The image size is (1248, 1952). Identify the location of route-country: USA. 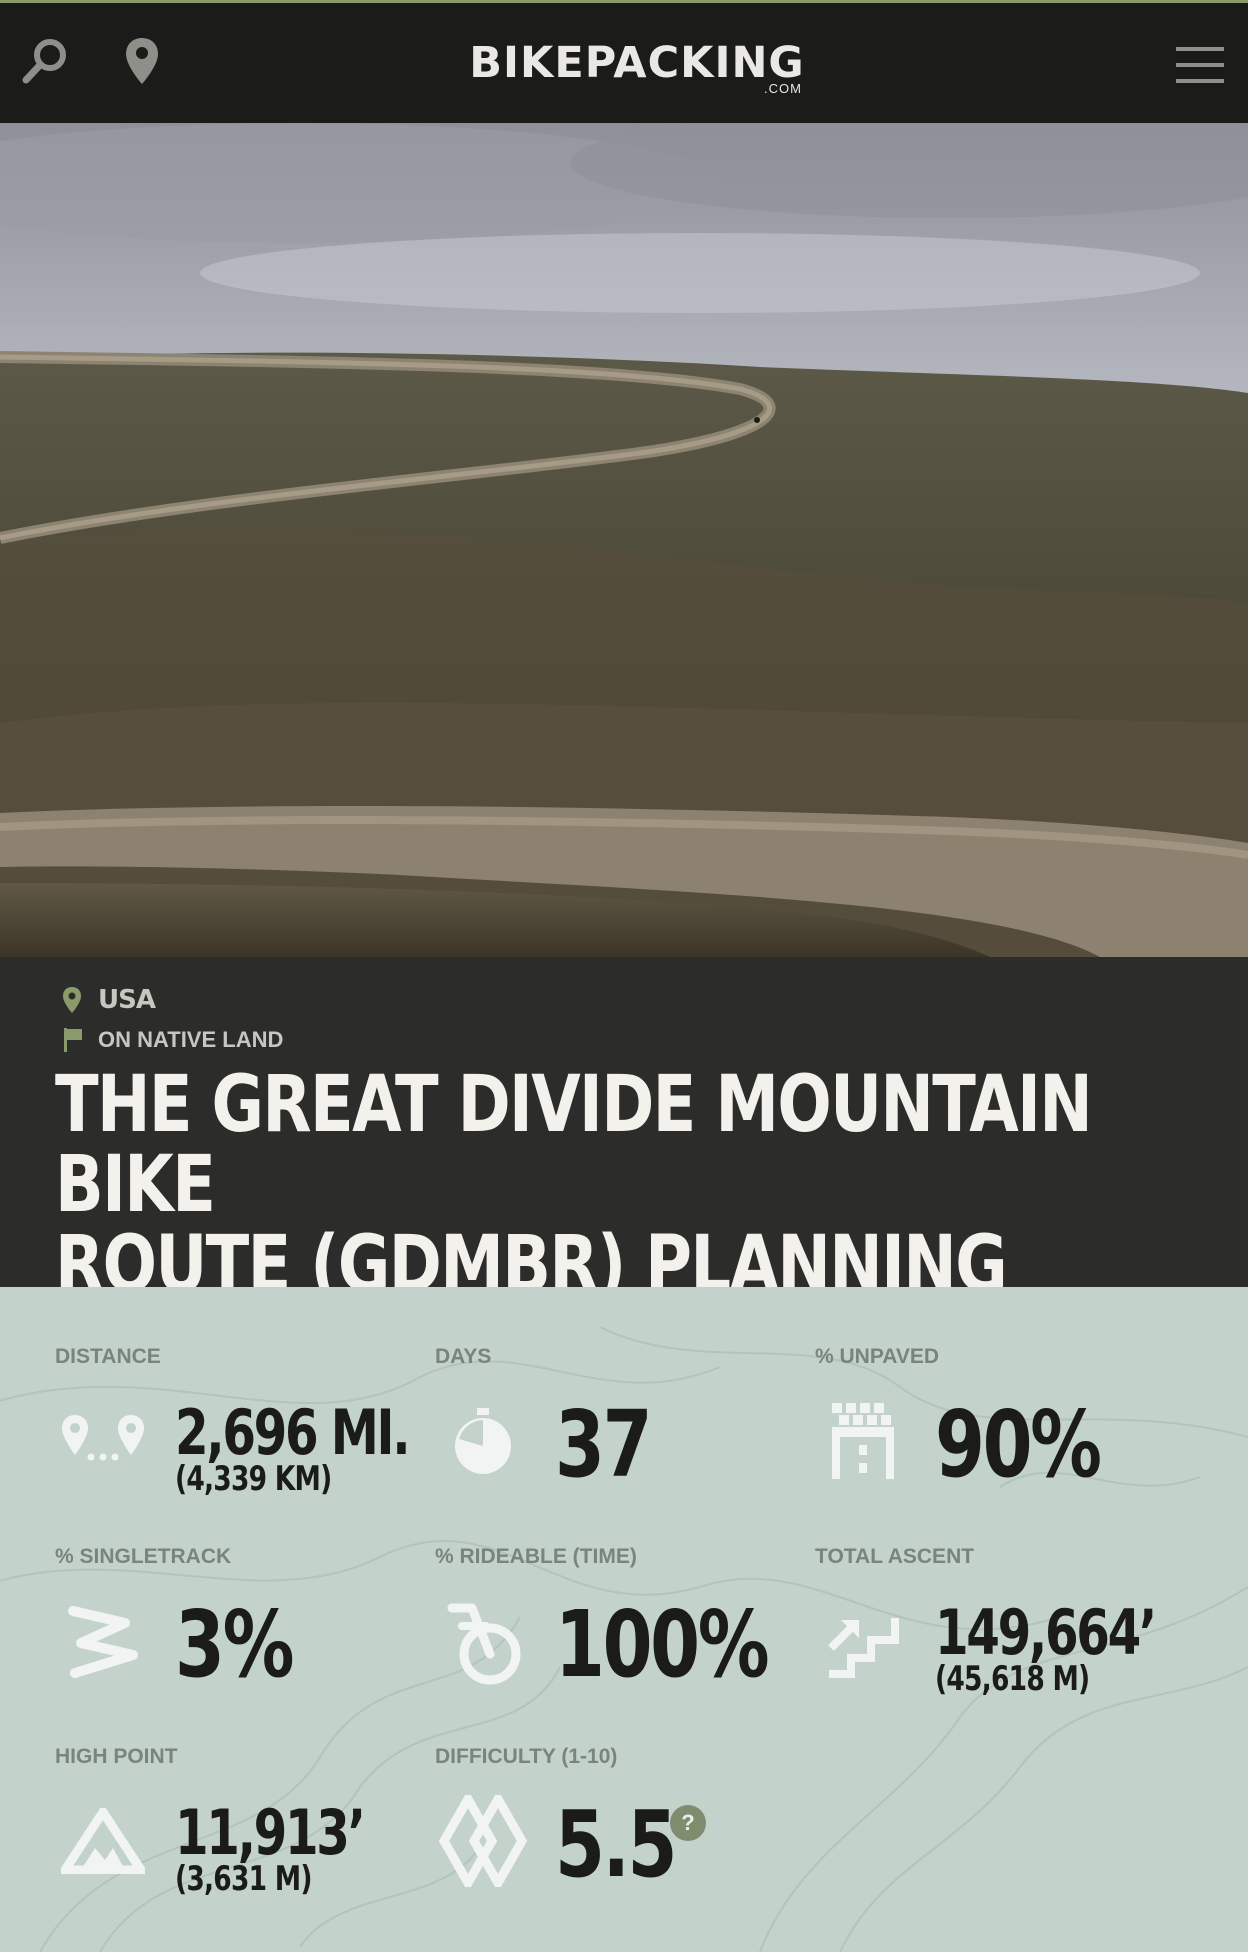
(109, 1000).